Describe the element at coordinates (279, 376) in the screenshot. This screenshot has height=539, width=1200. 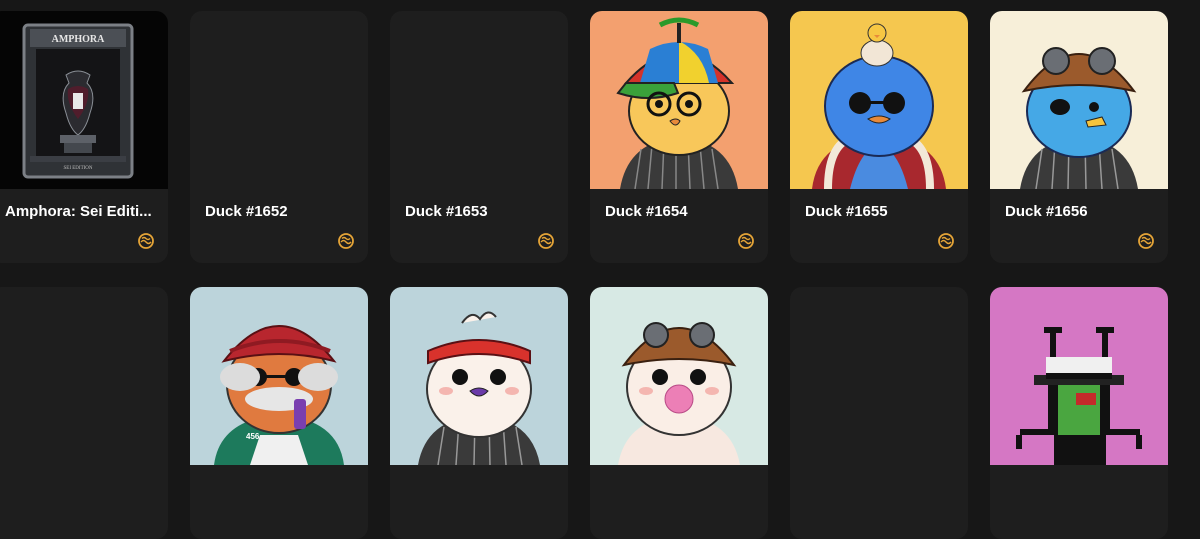
I see `nft-image-duck-turban-beard: 456` at that location.